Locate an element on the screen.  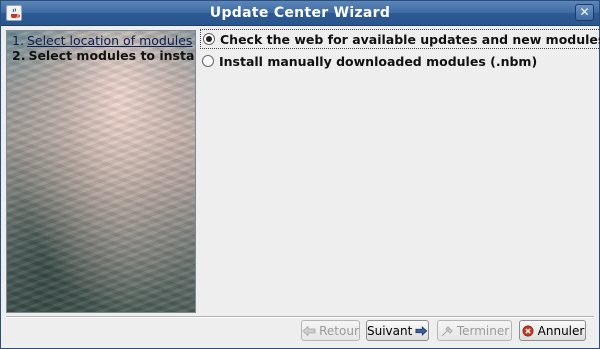
close-icon: ✕ is located at coordinates (584, 12).